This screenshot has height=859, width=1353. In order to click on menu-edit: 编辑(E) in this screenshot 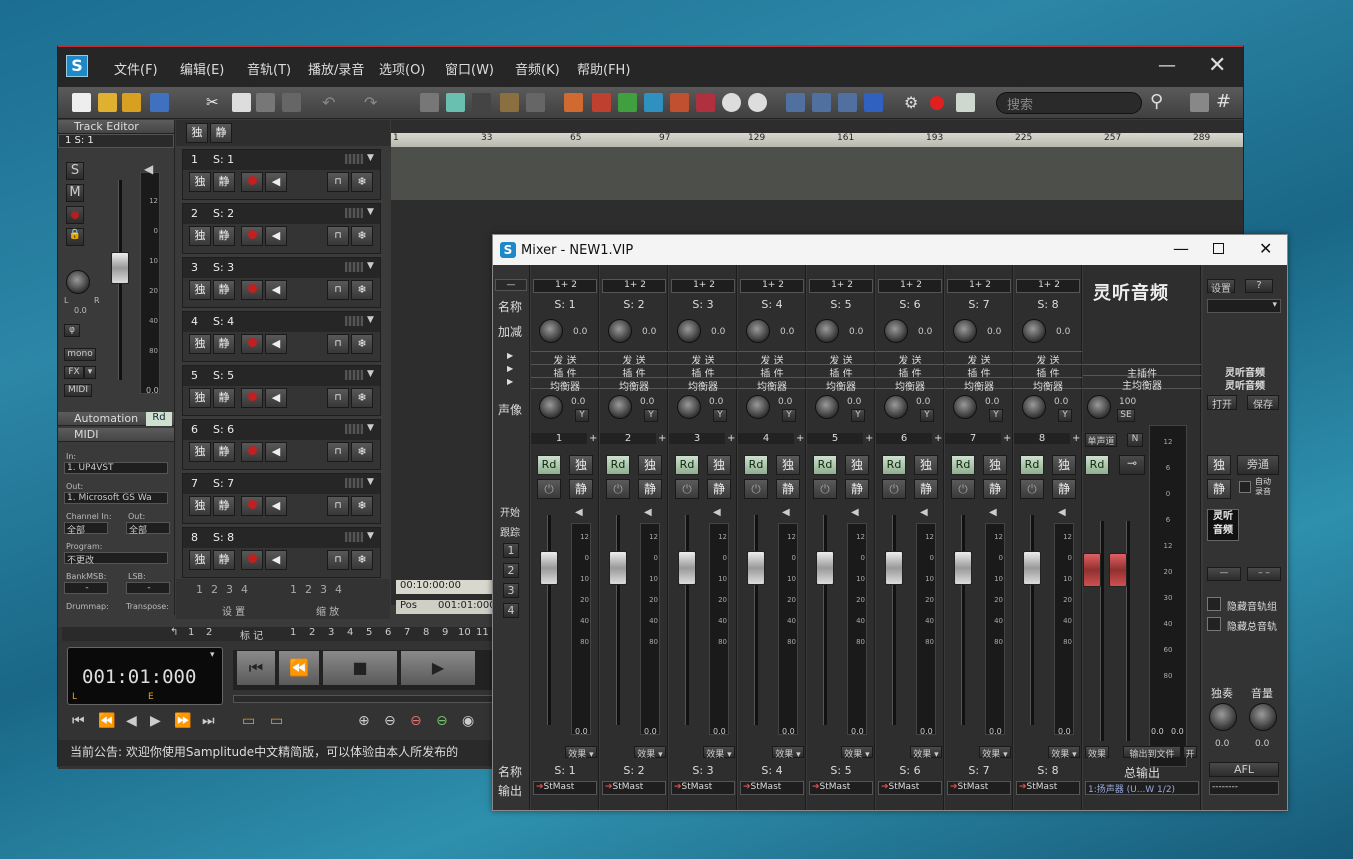, I will do `click(202, 68)`.